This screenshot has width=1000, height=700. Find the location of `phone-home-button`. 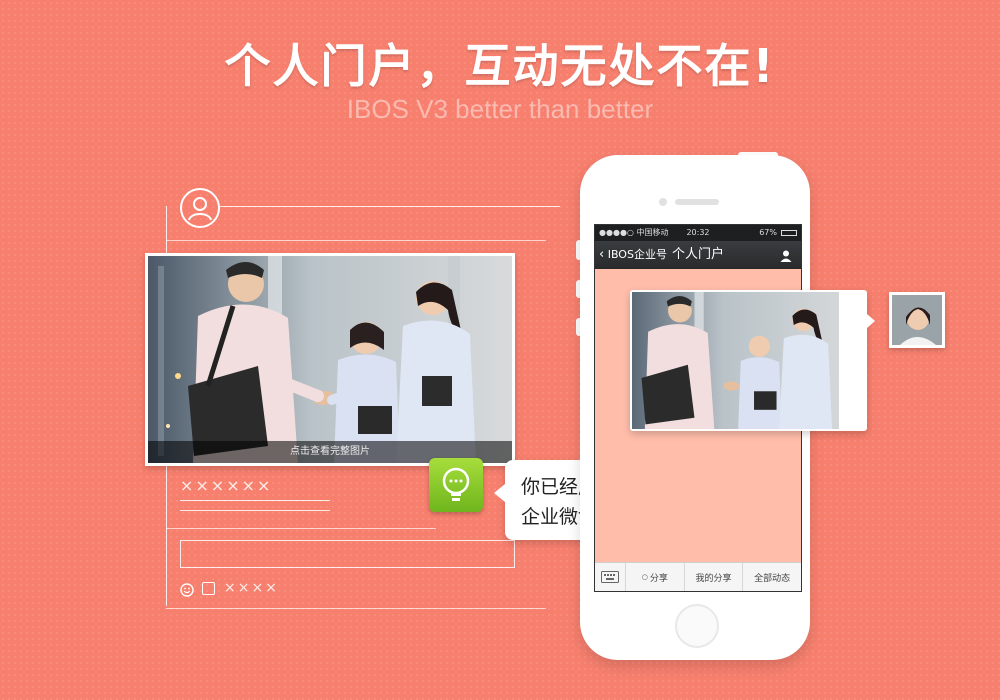

phone-home-button is located at coordinates (697, 626).